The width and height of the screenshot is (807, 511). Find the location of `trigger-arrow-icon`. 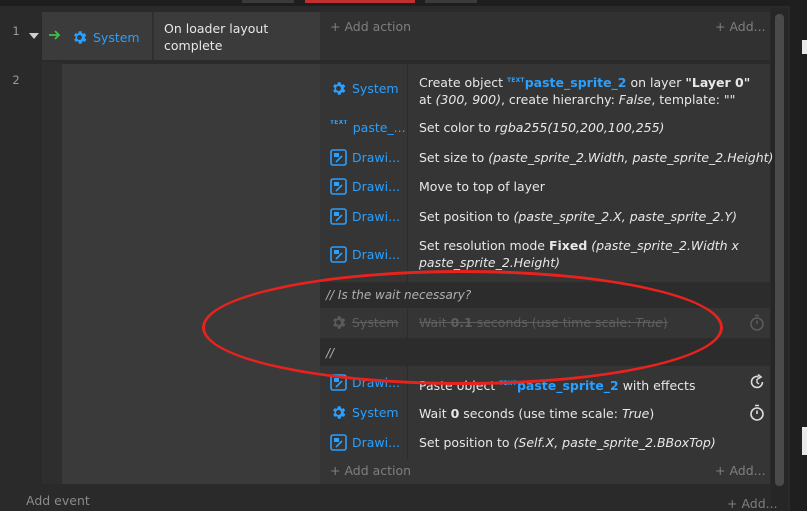

trigger-arrow-icon is located at coordinates (55, 35).